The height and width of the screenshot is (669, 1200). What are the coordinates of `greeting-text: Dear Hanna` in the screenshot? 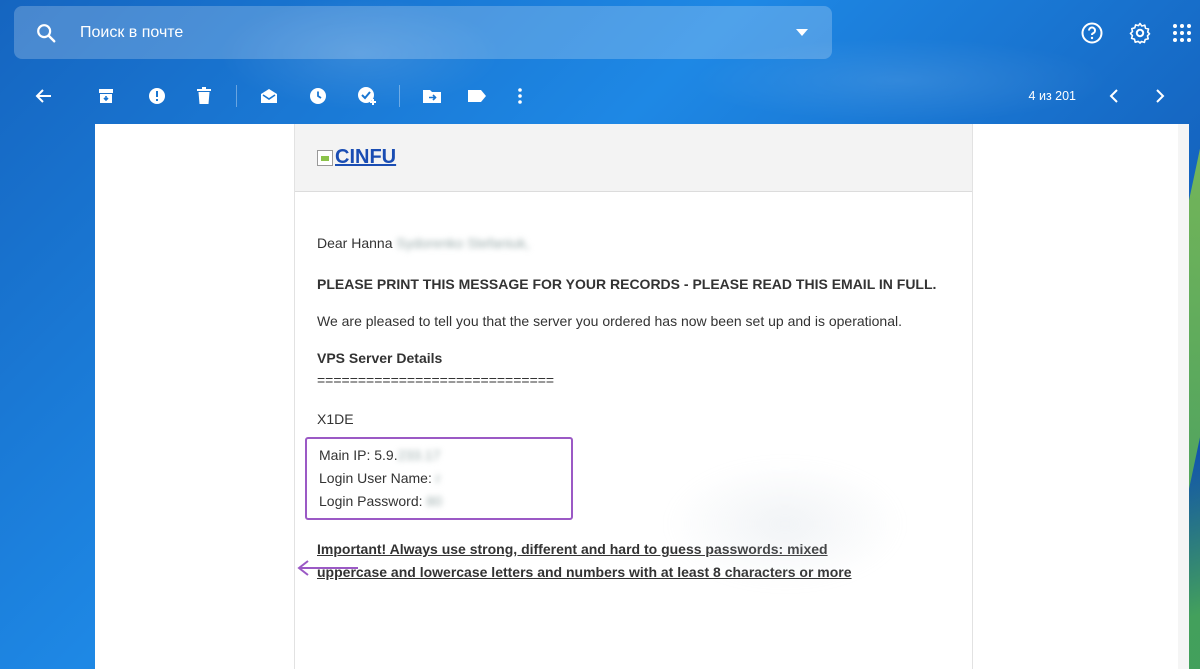 It's located at (355, 243).